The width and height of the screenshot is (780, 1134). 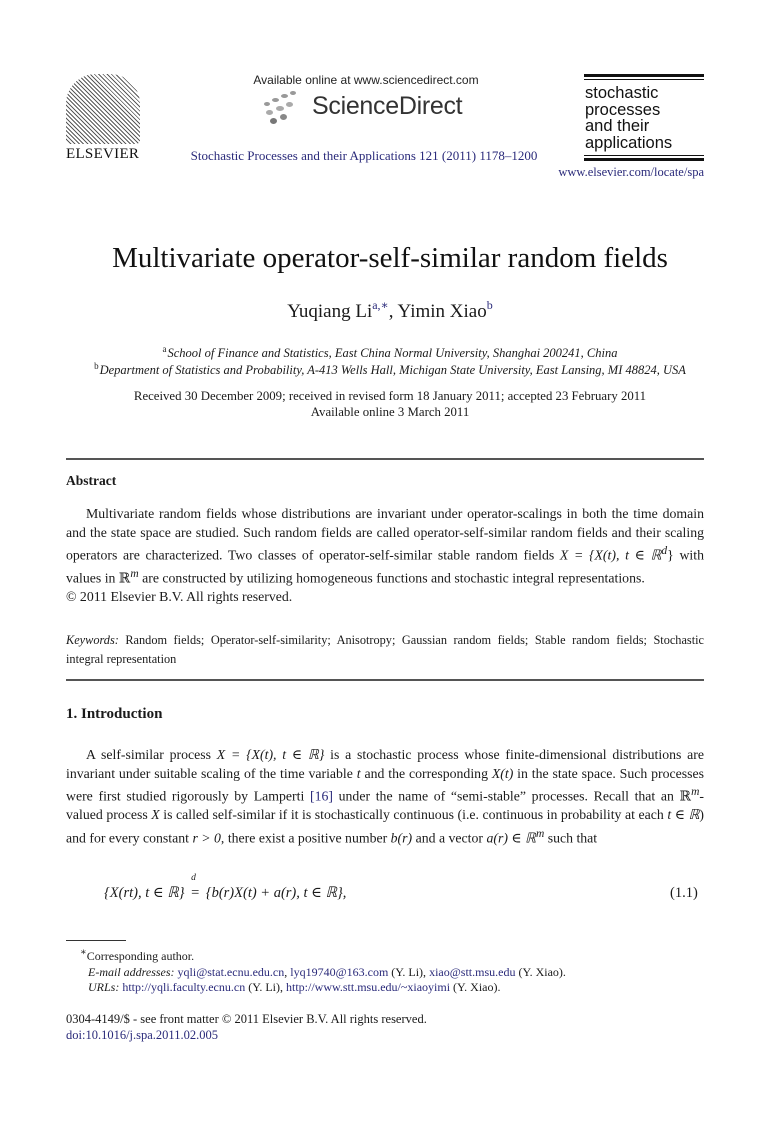 What do you see at coordinates (368, 987) in the screenshot?
I see `url-link: http://www.stt.msu.edu/~xiaoyimi` at bounding box center [368, 987].